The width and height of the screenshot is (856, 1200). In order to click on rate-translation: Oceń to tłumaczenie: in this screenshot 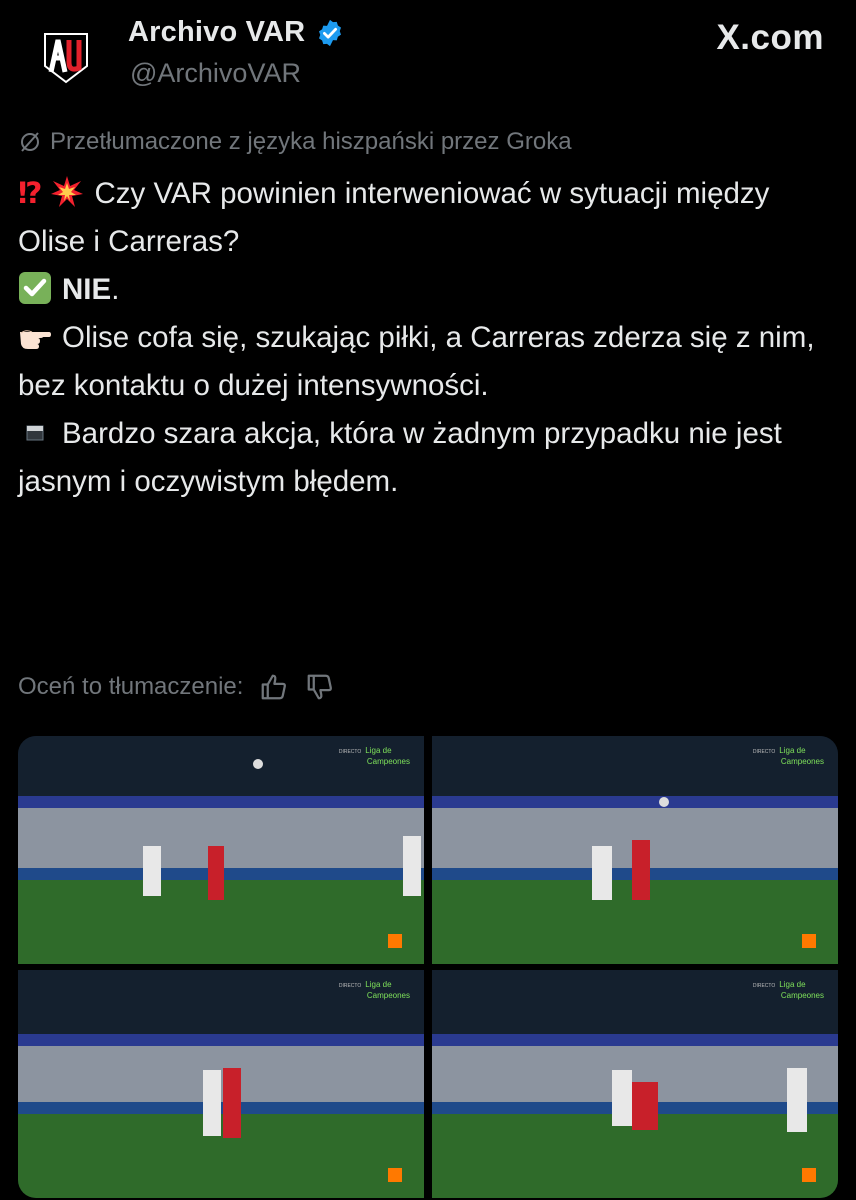, I will do `click(176, 687)`.